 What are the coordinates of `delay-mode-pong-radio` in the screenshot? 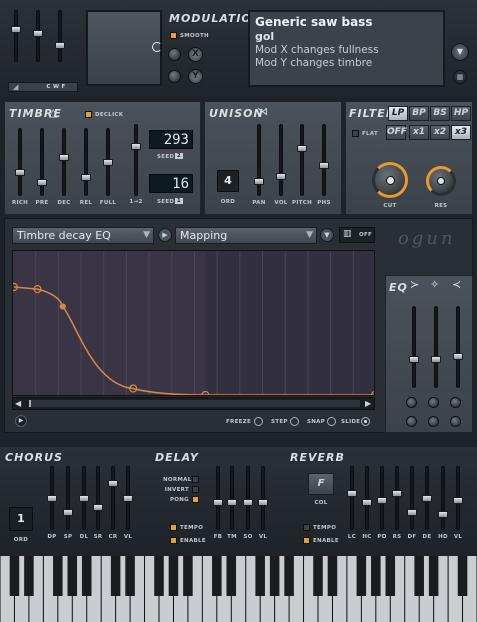 It's located at (195, 499).